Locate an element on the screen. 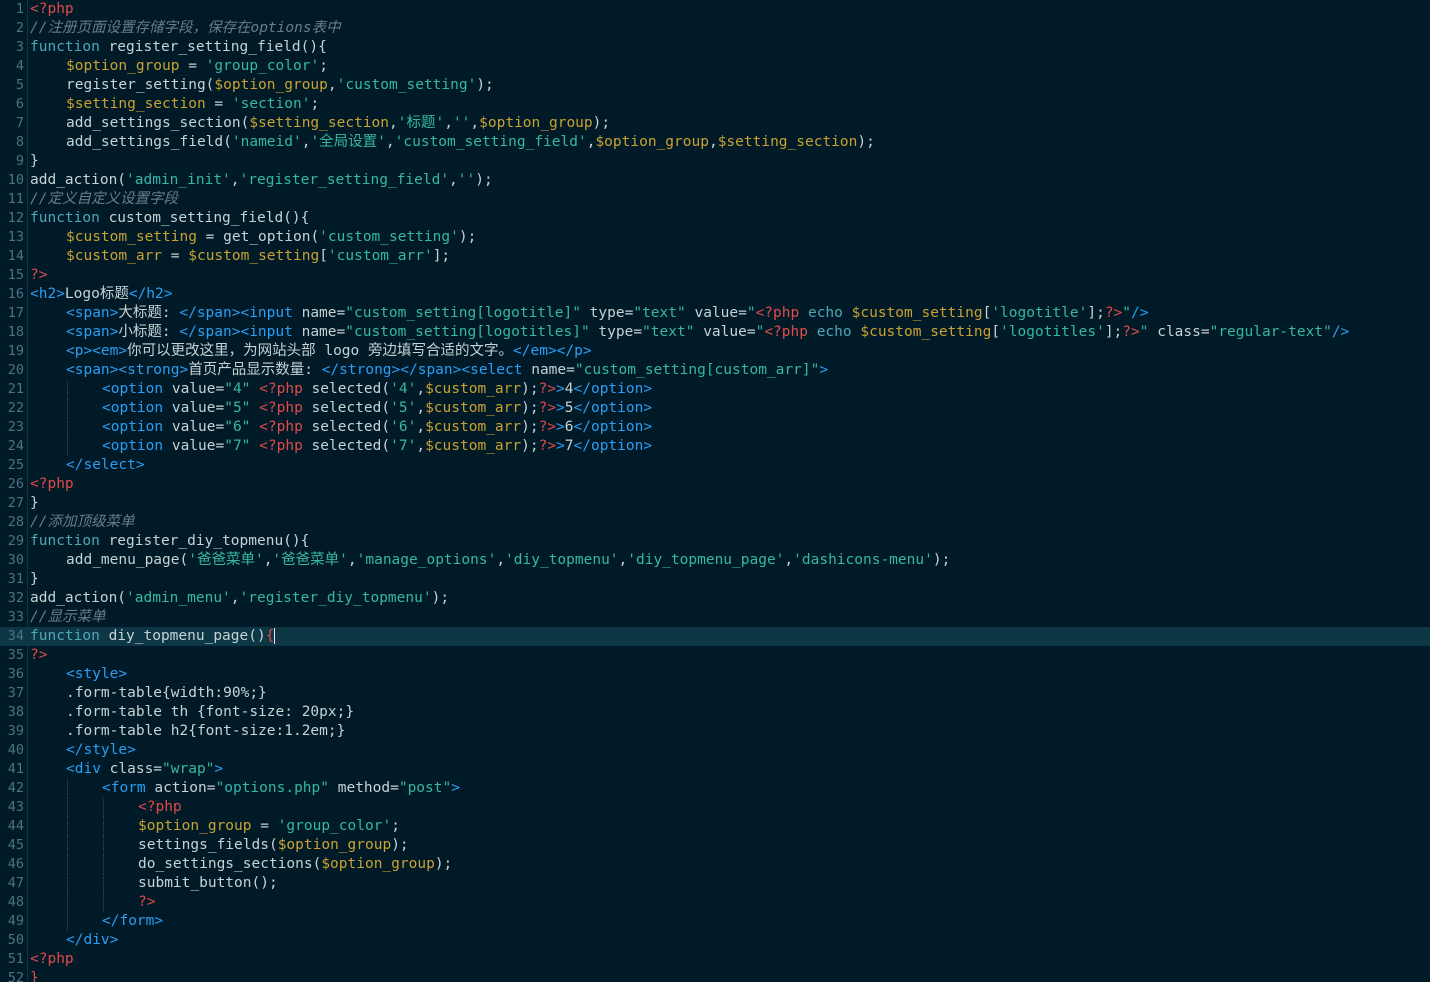 Image resolution: width=1430 pixels, height=982 pixels. code-text: ); is located at coordinates (443, 864).